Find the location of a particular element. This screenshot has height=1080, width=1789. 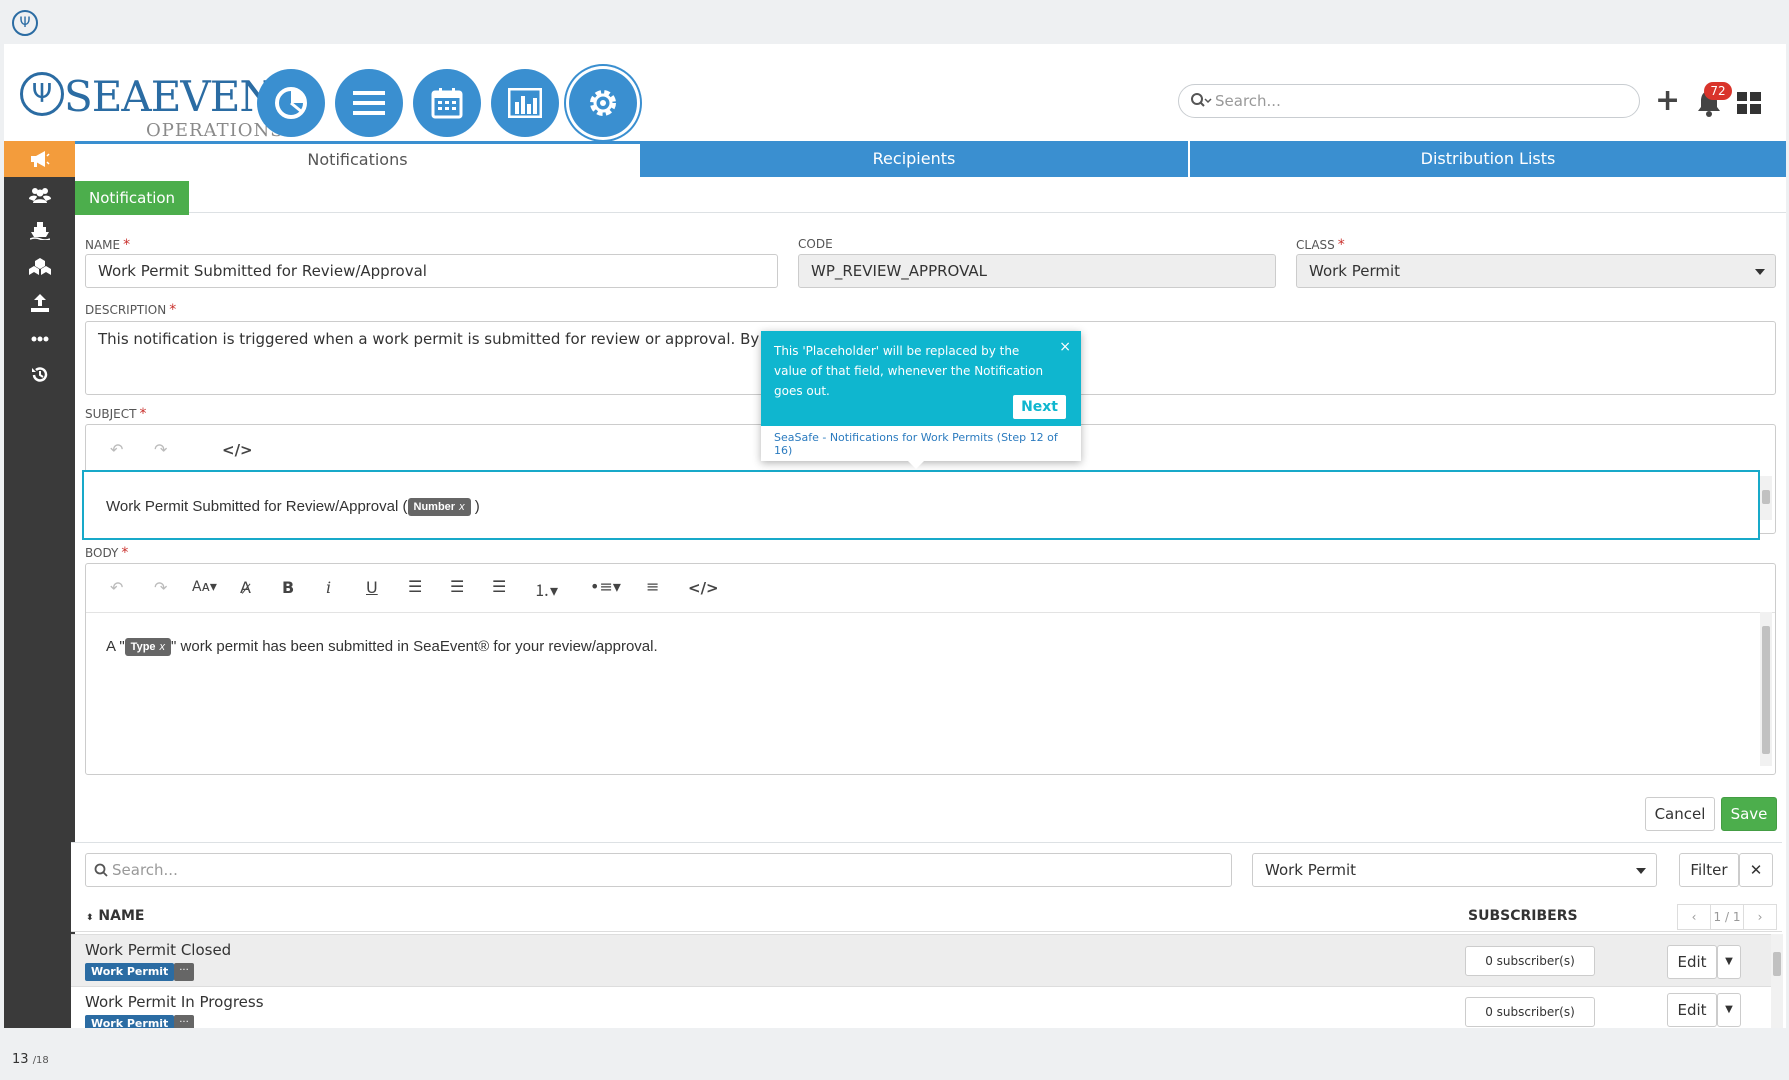

sidebar-item-vessels is located at coordinates (39, 231).